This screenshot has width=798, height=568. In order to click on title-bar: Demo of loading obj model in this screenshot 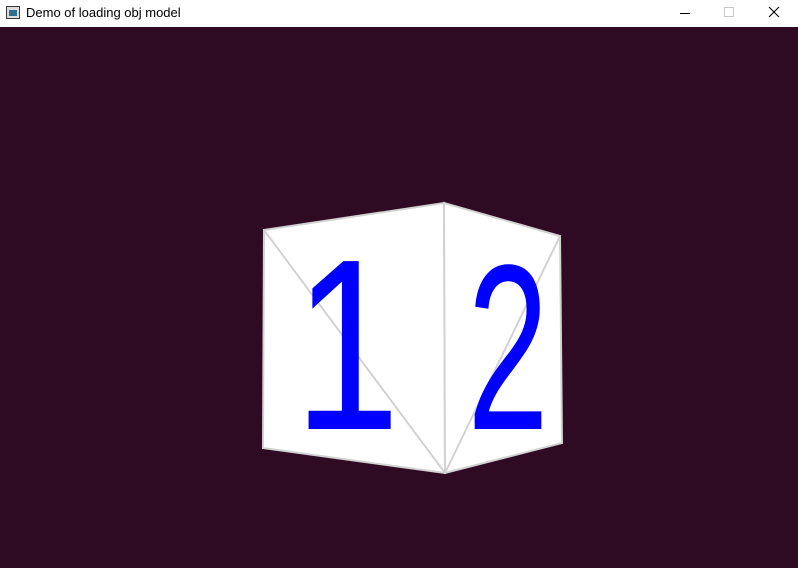, I will do `click(399, 13)`.